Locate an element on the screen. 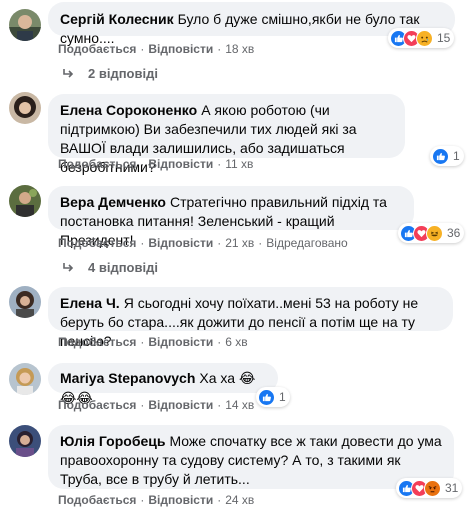 This screenshot has width=467, height=517. comment-actions: Подобається · Відповісти · 18 хв is located at coordinates (156, 49).